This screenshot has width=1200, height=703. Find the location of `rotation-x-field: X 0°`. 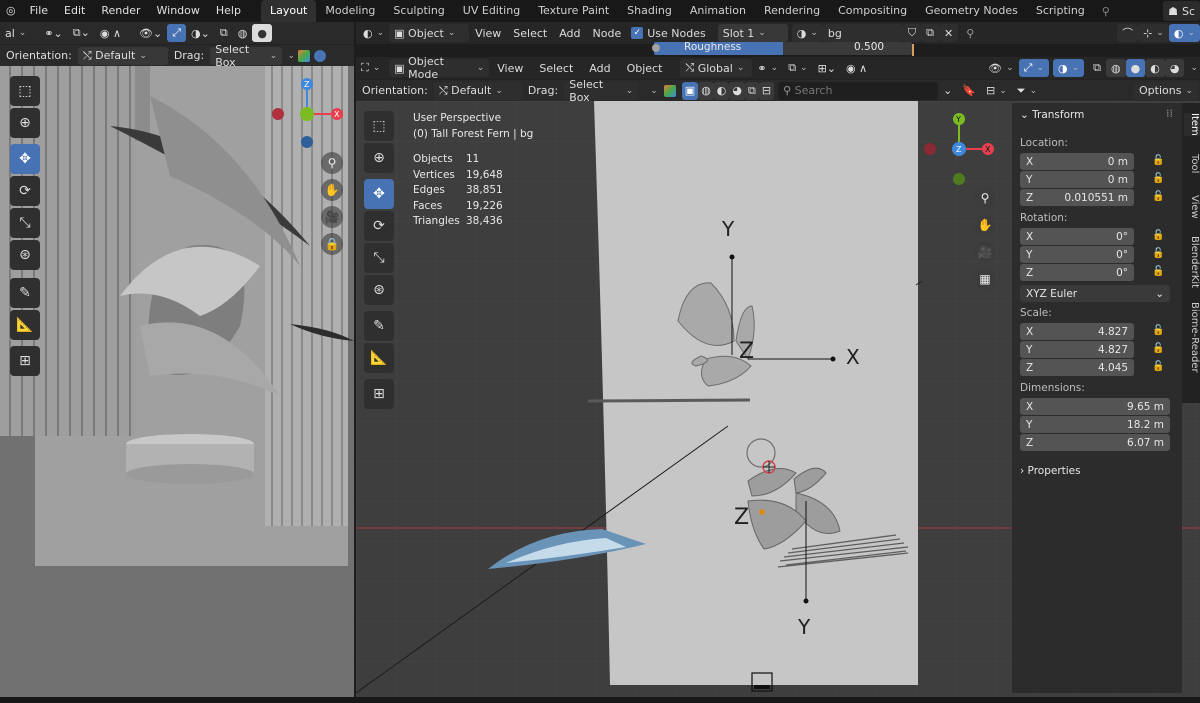

rotation-x-field: X 0° is located at coordinates (1077, 236).